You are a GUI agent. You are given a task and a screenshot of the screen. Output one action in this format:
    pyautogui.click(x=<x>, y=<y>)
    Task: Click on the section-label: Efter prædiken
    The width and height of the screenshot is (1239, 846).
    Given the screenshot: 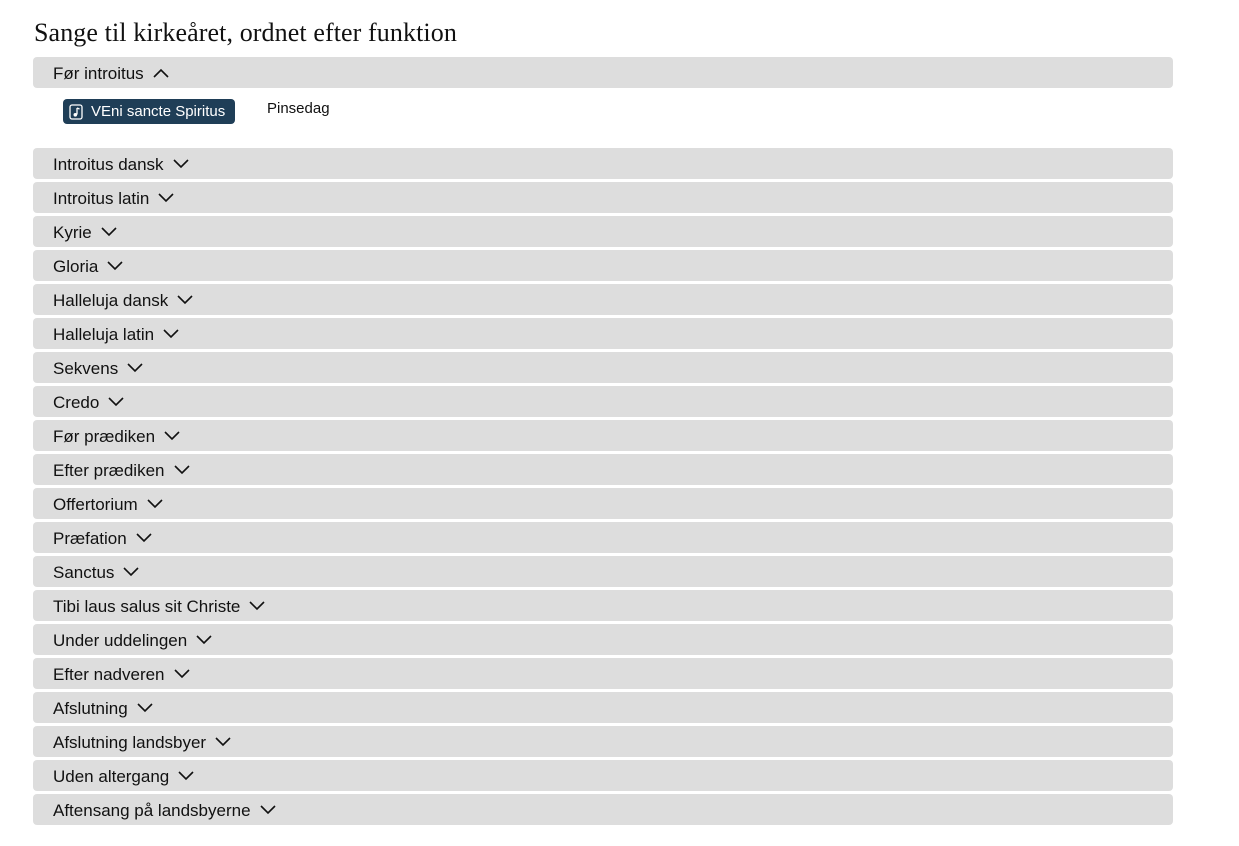 What is the action you would take?
    pyautogui.click(x=109, y=470)
    